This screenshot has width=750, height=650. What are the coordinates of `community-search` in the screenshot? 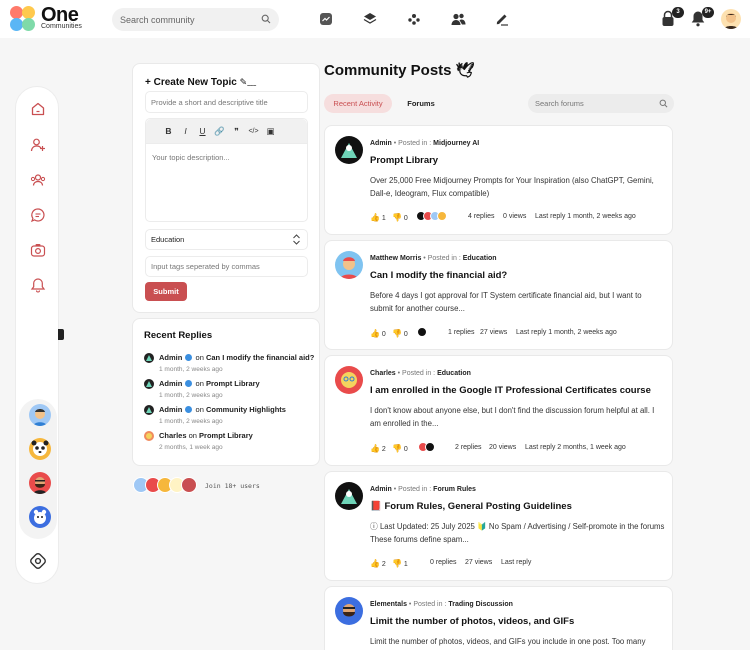 It's located at (195, 19).